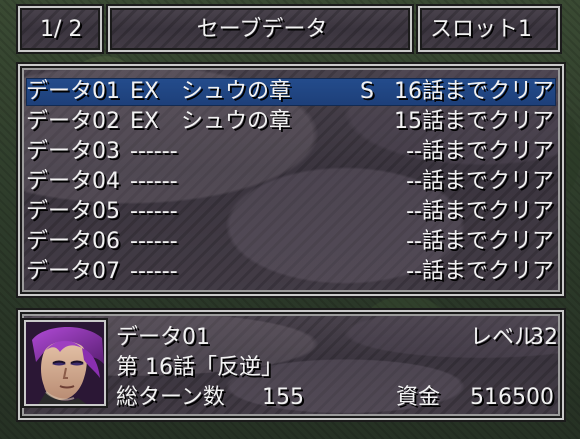 The width and height of the screenshot is (580, 439). I want to click on details-level-label: レベル, so click(503, 337).